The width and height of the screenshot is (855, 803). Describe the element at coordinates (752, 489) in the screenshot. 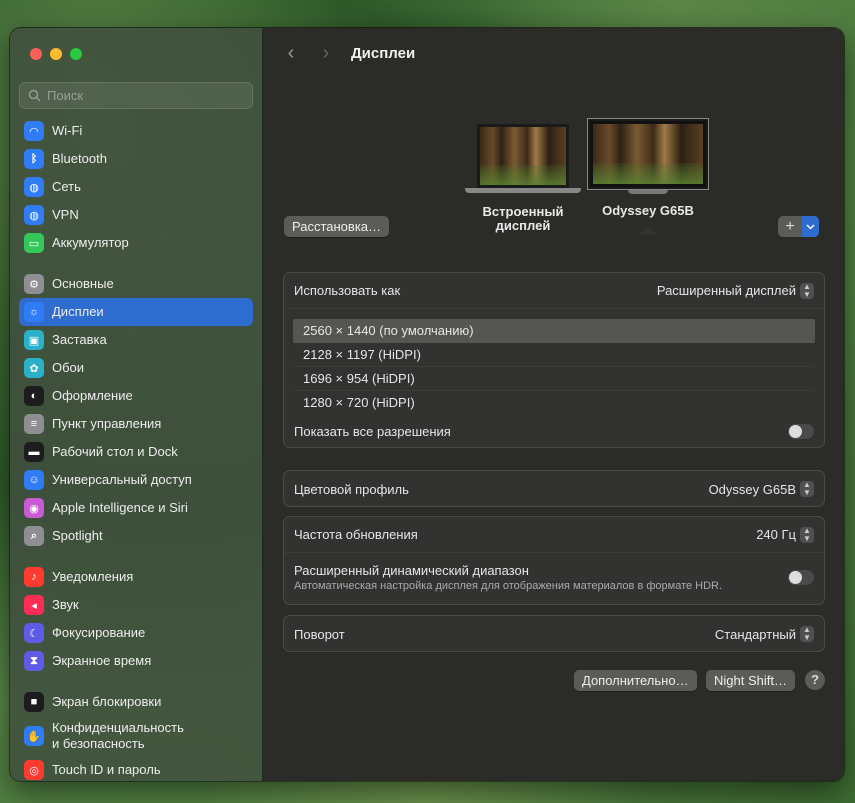

I see `color-profile-value: Odyssey G65B` at that location.